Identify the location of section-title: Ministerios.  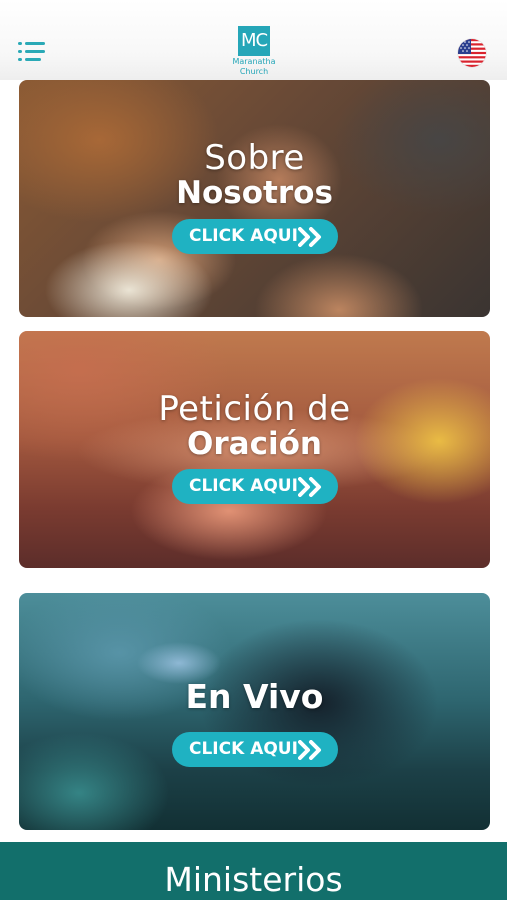
(253, 879).